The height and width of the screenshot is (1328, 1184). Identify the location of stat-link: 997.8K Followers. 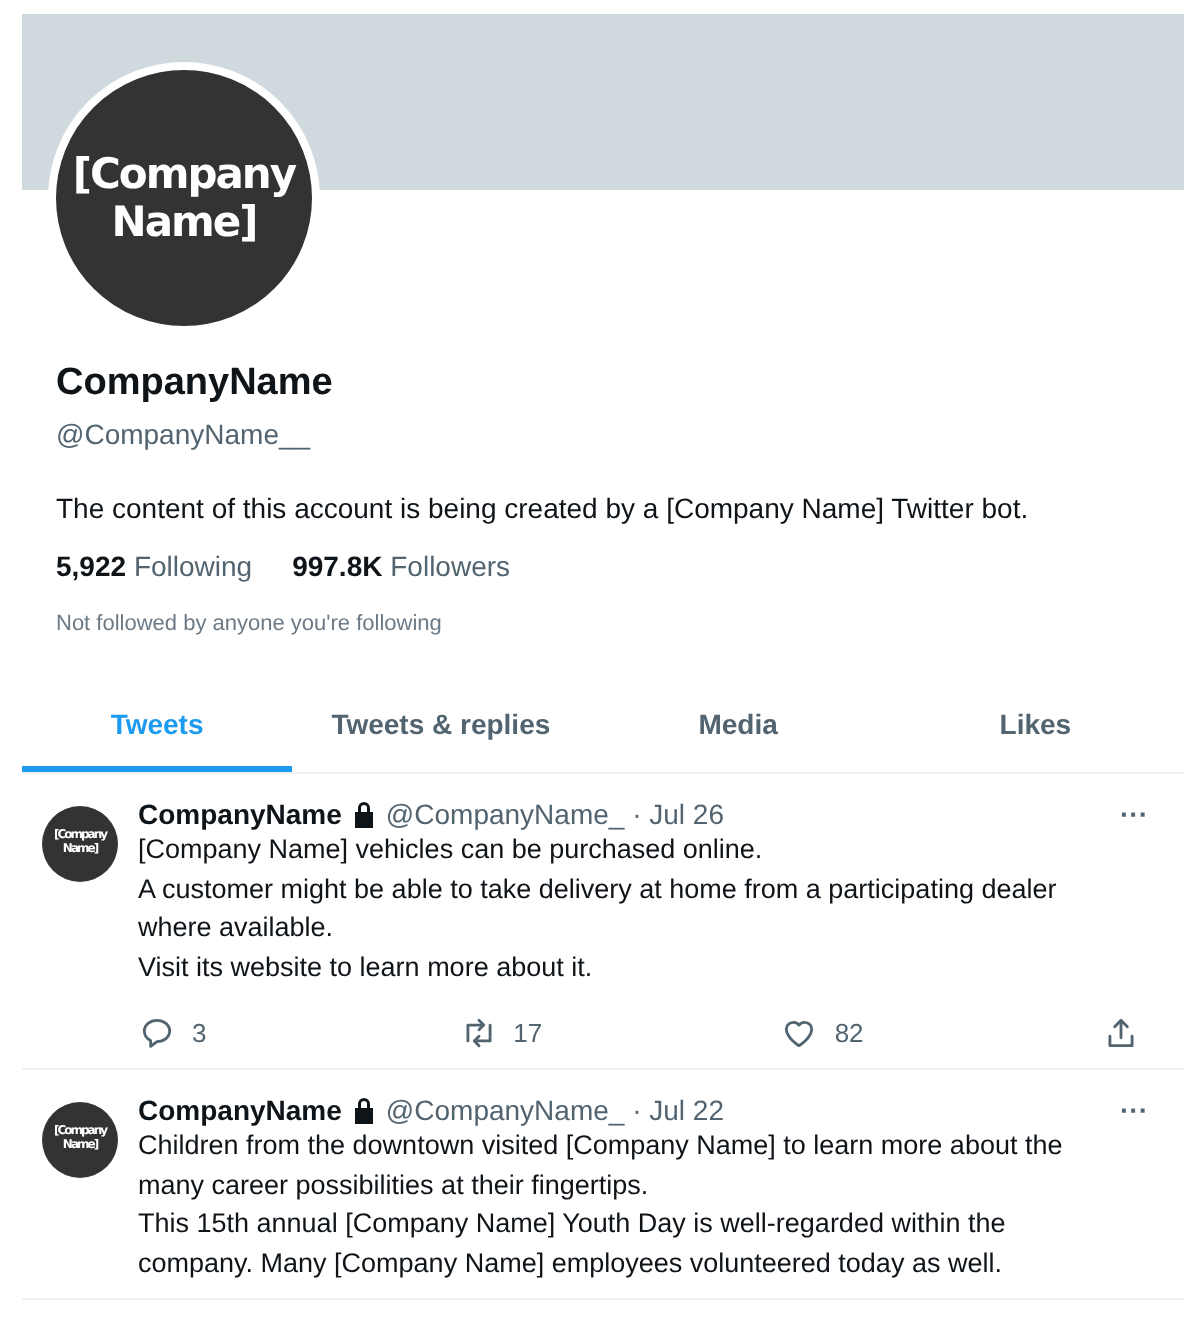
(401, 566).